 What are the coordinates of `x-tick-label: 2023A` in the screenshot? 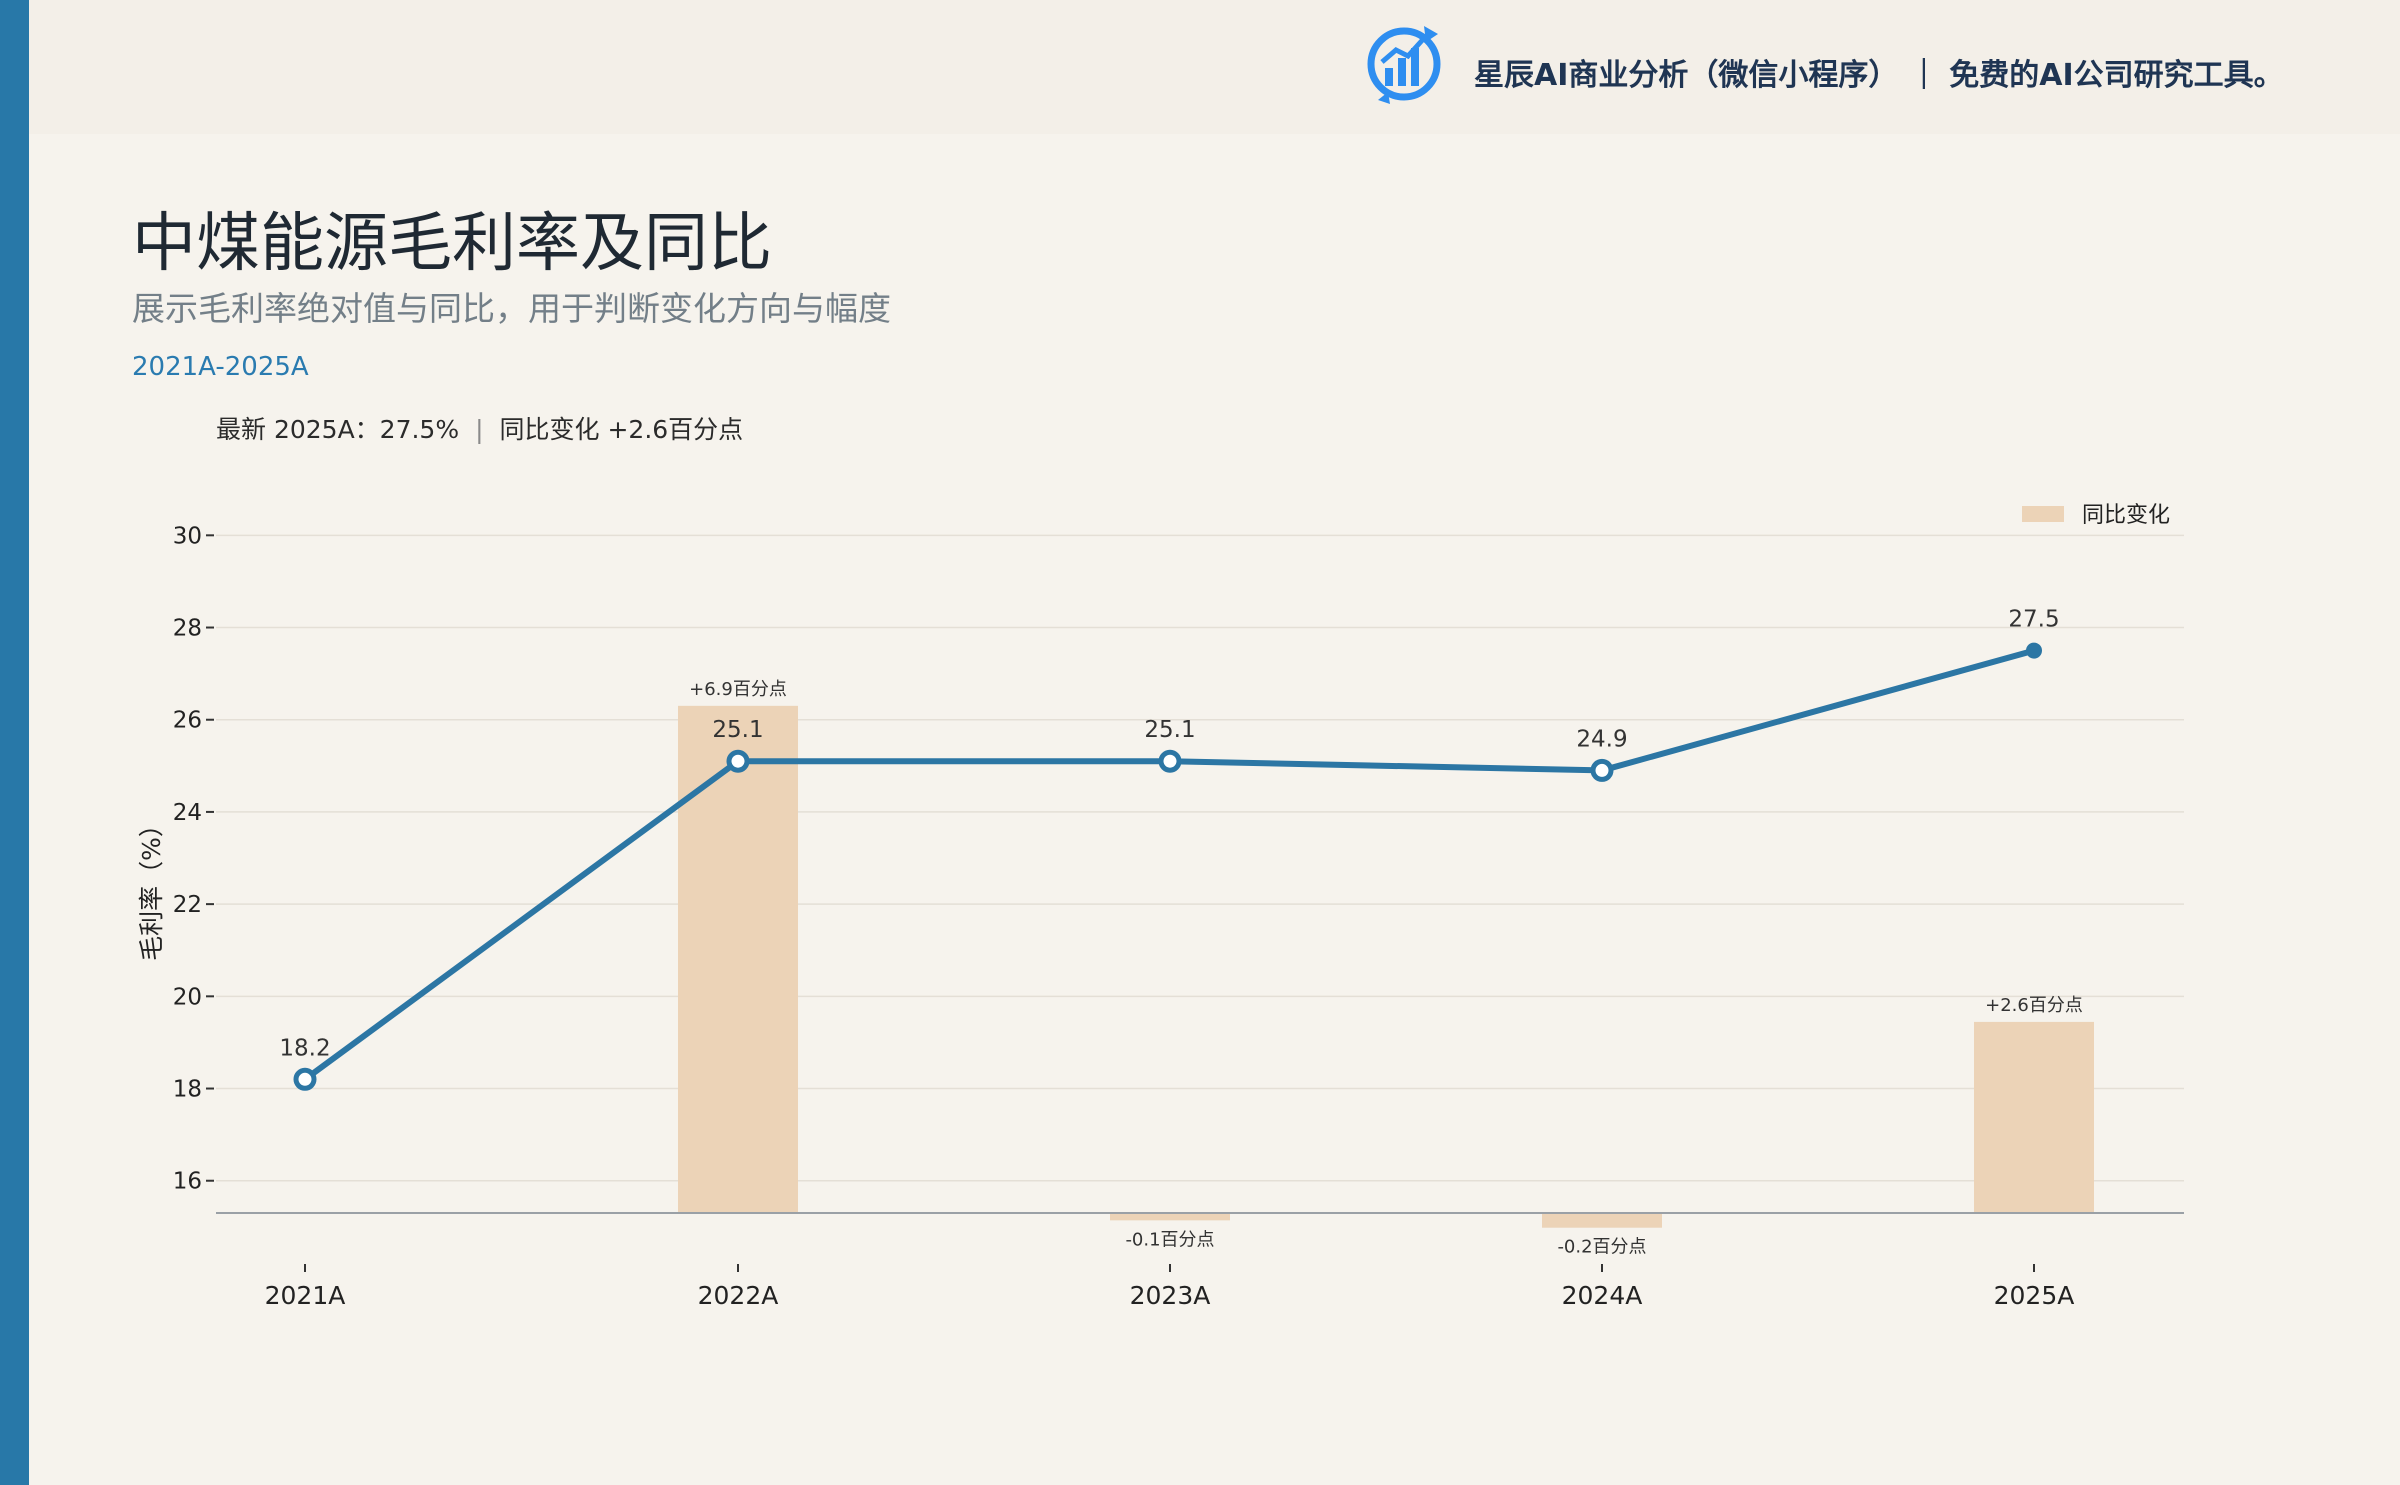 It's located at (1170, 1295).